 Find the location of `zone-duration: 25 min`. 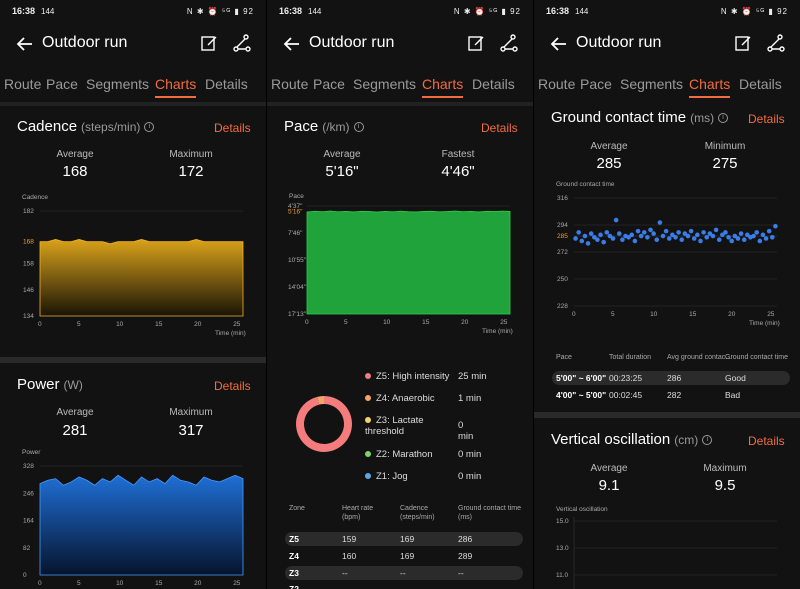

zone-duration: 25 min is located at coordinates (472, 376).